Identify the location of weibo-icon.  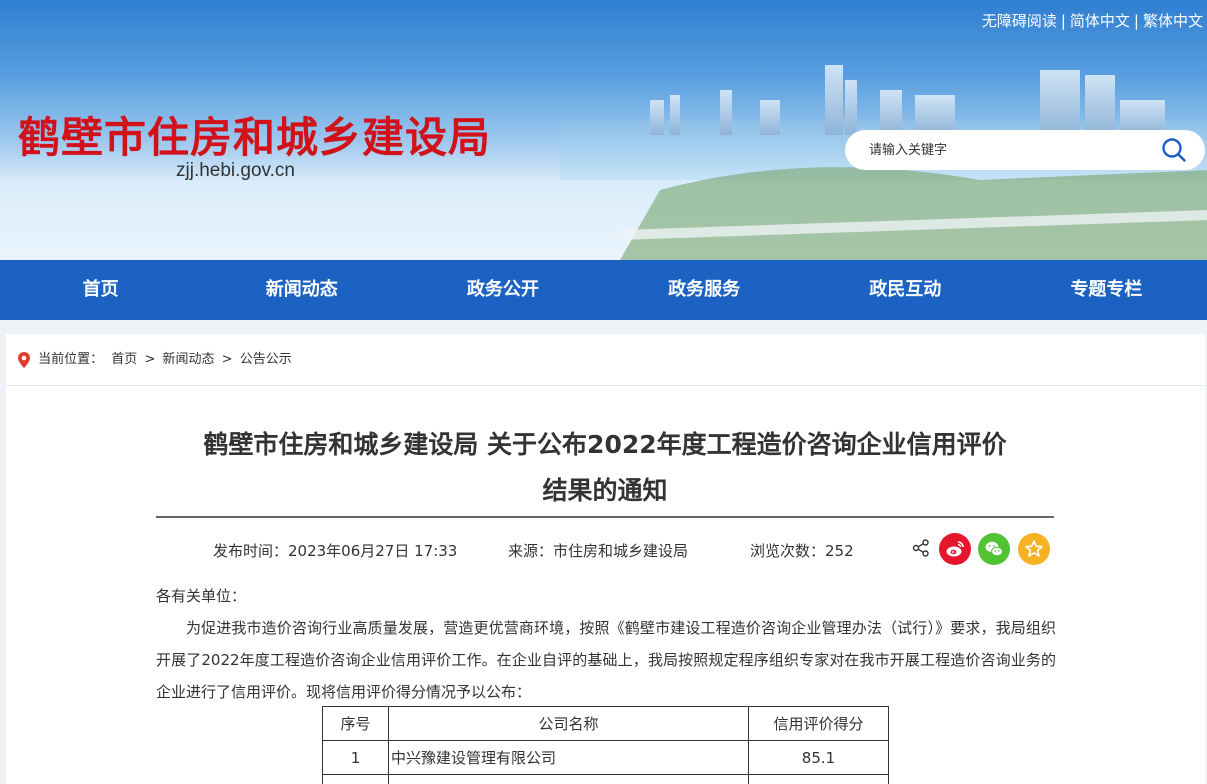
(955, 549).